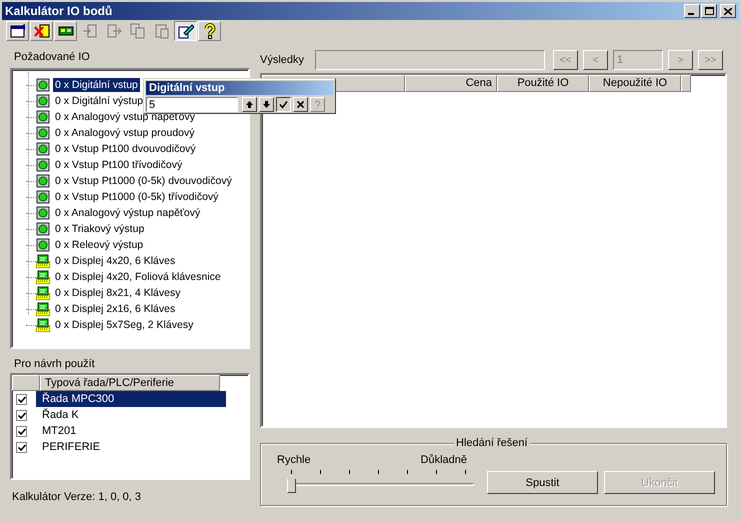 This screenshot has width=741, height=522. Describe the element at coordinates (291, 484) in the screenshot. I see `slider-thumb` at that location.